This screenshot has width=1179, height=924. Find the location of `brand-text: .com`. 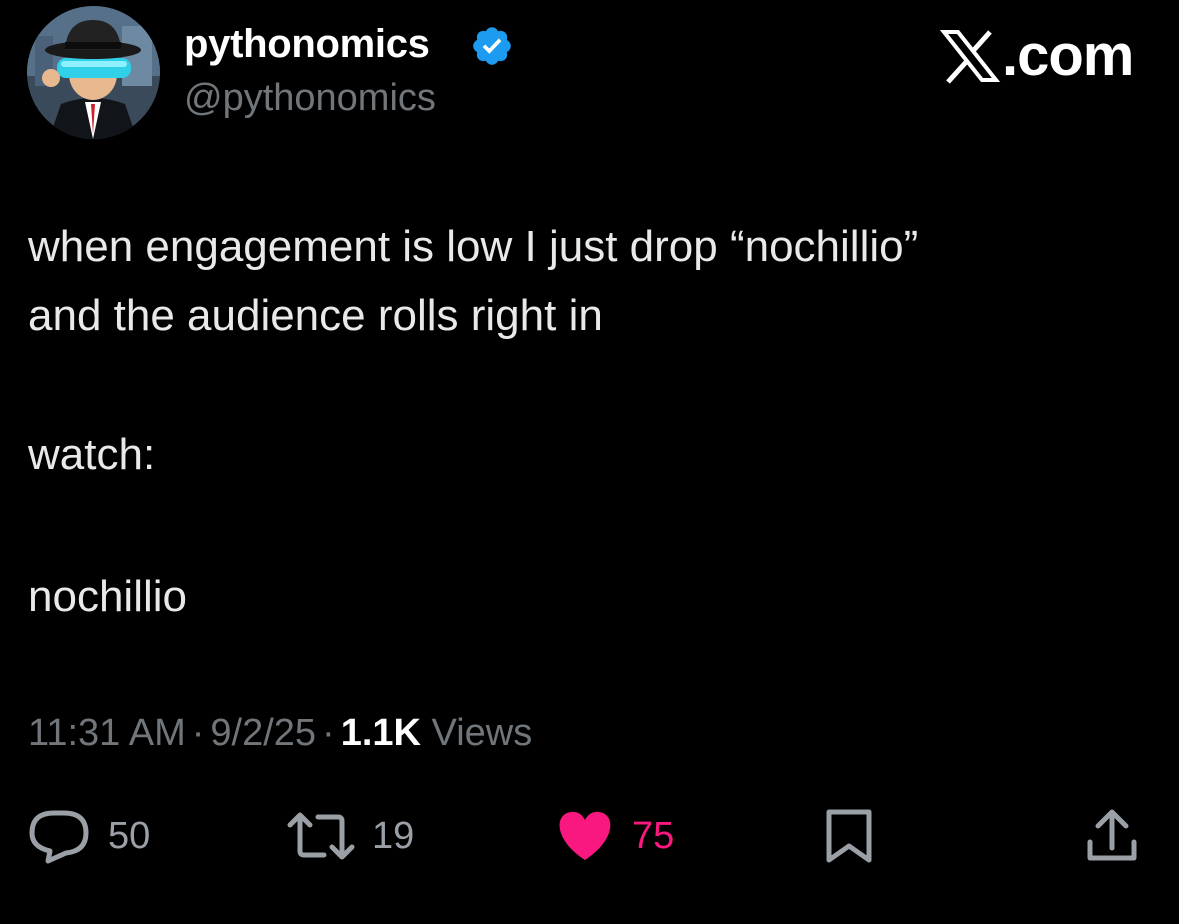

brand-text: .com is located at coordinates (1068, 55).